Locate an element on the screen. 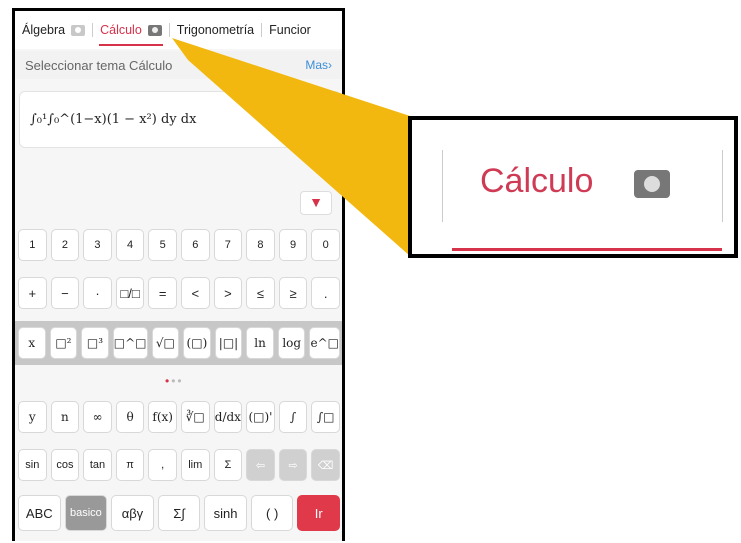 The image size is (741, 543). zoom-active-underline is located at coordinates (587, 249).